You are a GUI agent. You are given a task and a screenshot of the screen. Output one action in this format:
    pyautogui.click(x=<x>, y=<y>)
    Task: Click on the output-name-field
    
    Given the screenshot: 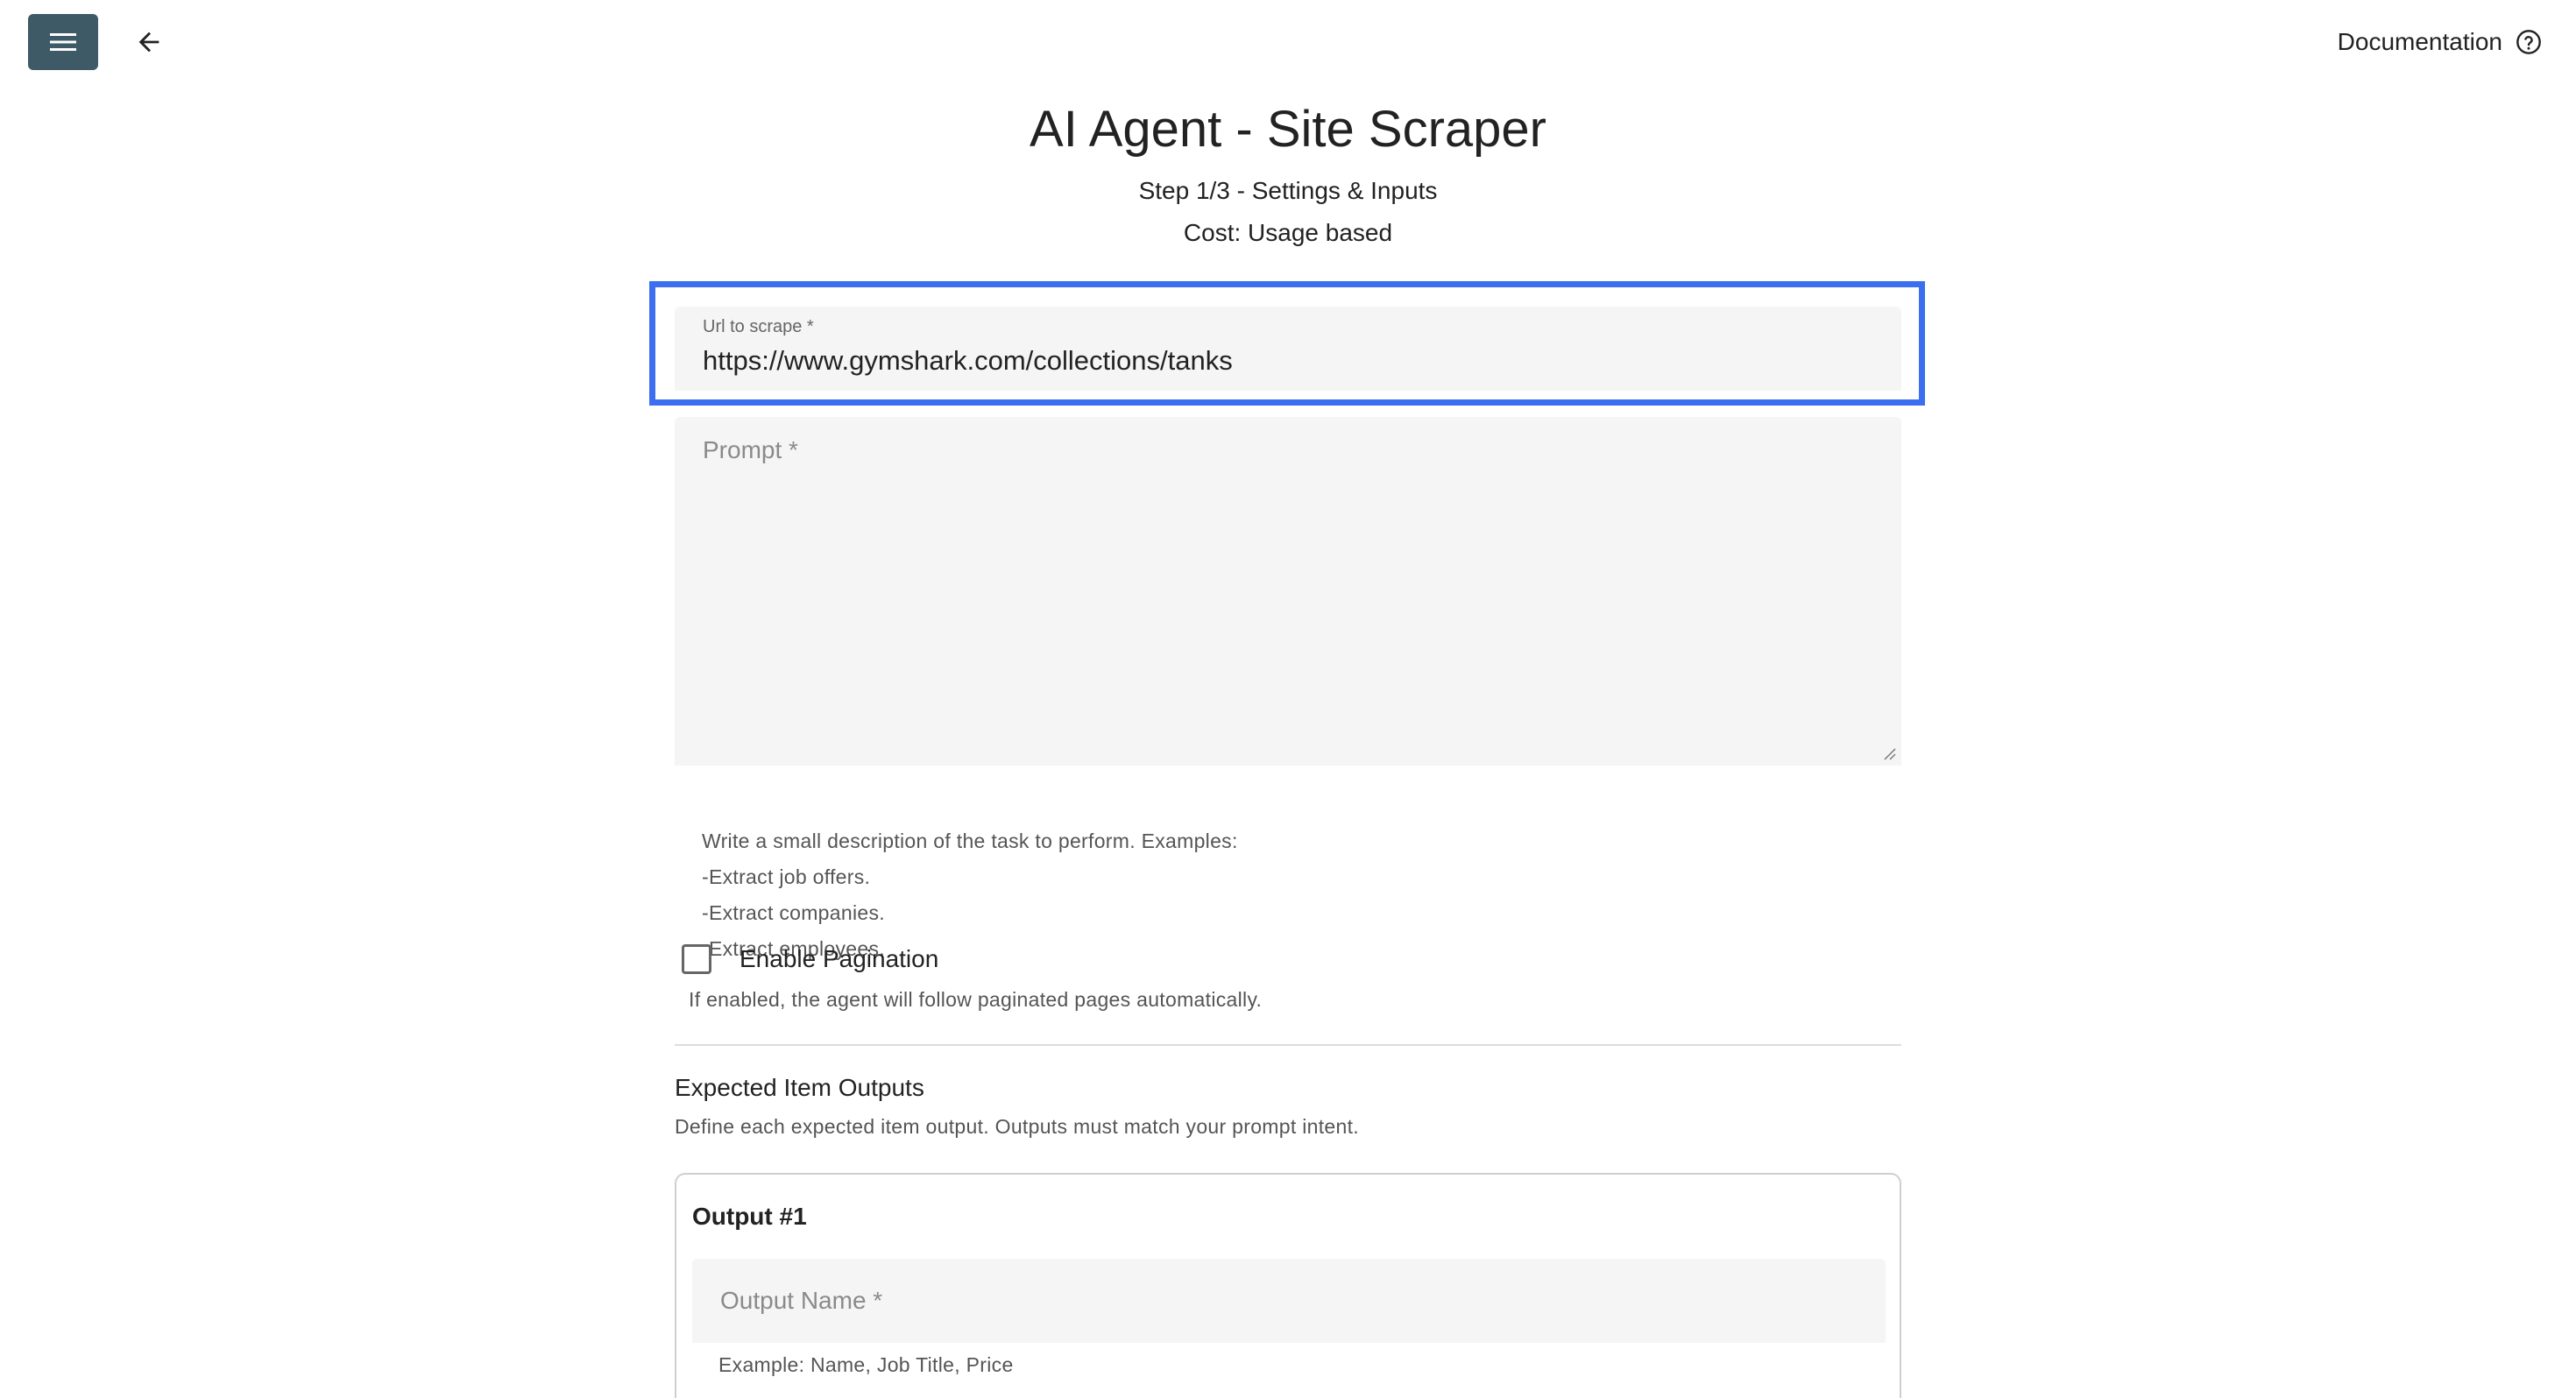 What is the action you would take?
    pyautogui.click(x=1289, y=1301)
    